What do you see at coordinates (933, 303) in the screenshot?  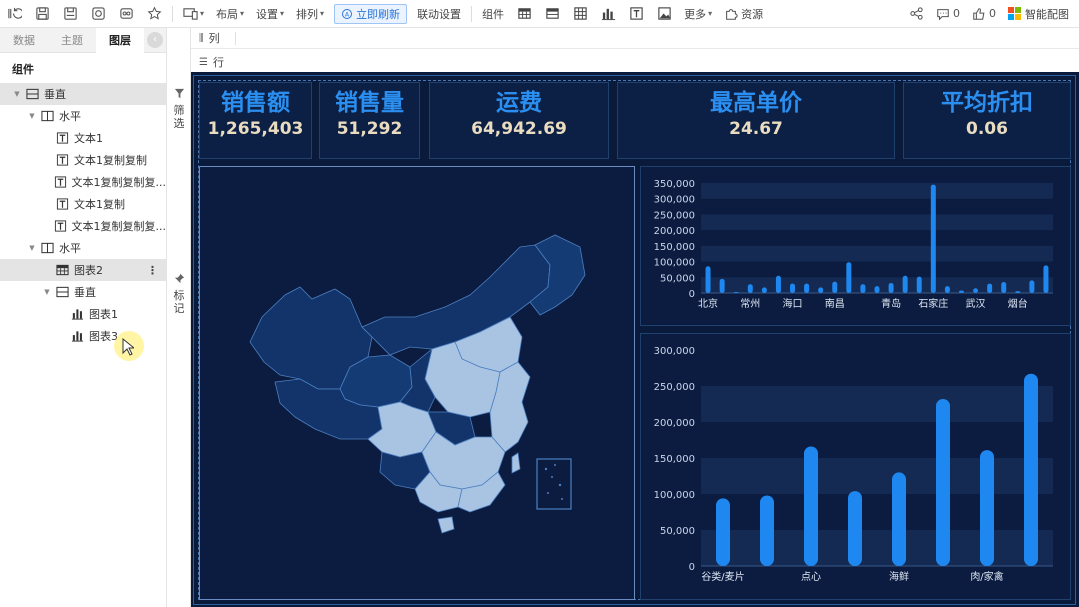 I see `x-tick-label: 石家庄` at bounding box center [933, 303].